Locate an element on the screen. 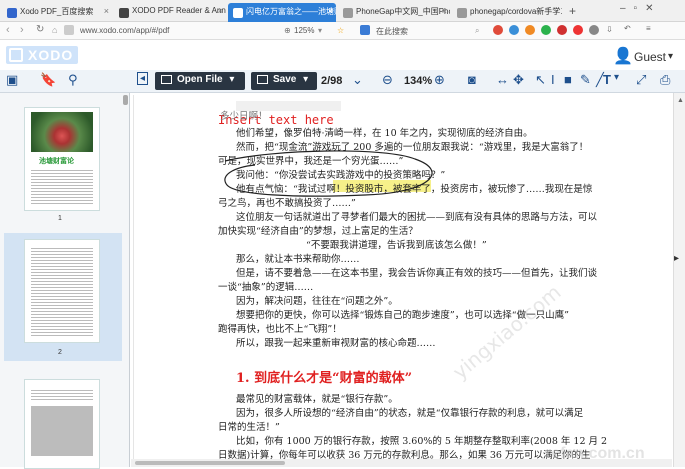 The width and height of the screenshot is (685, 469). bookmark-icon: 🔖 is located at coordinates (48, 80).